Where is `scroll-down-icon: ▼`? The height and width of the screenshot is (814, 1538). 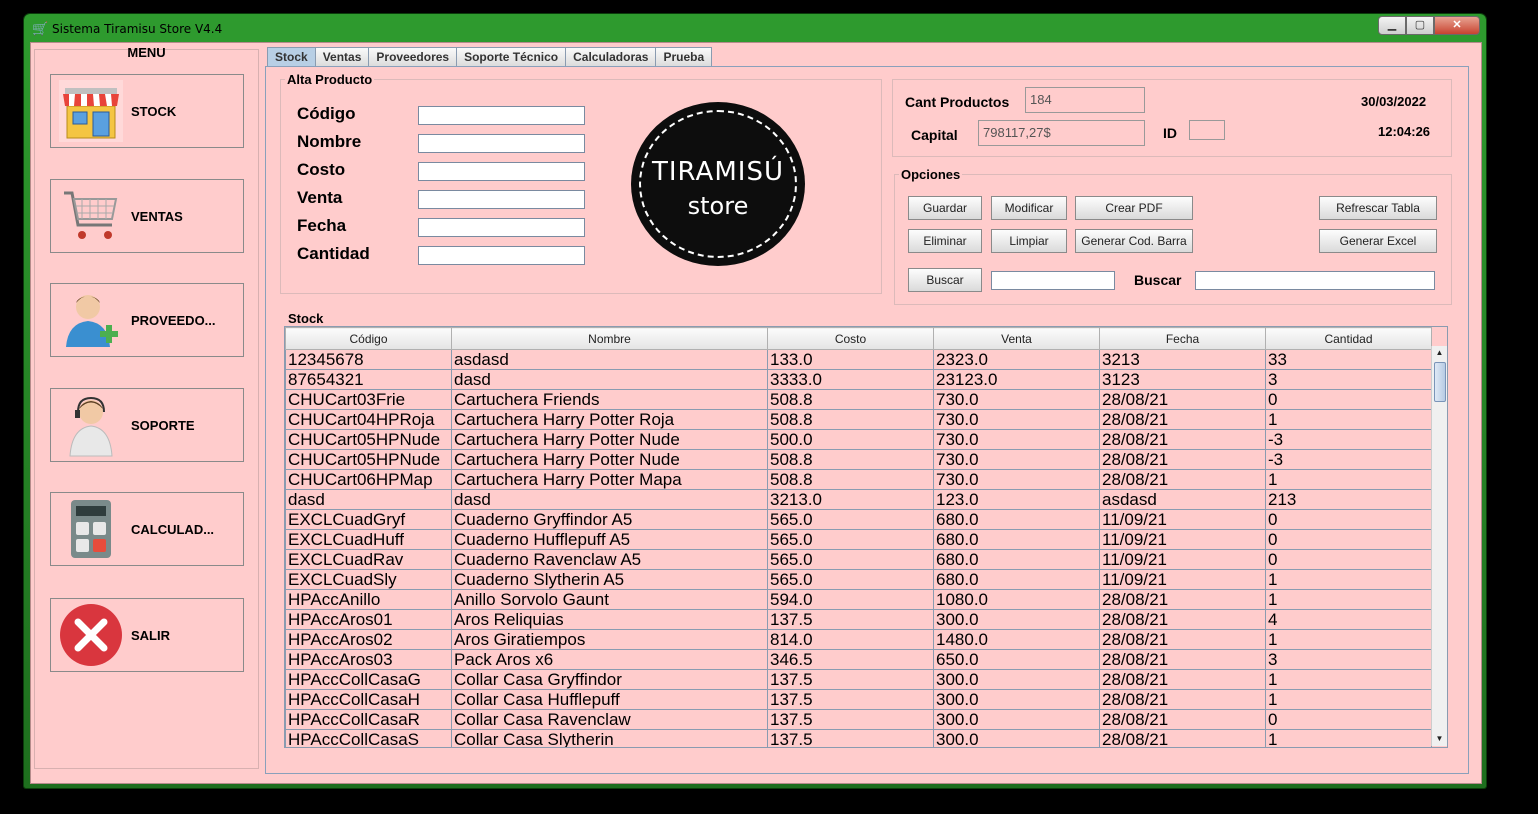
scroll-down-icon: ▼ is located at coordinates (1439, 739).